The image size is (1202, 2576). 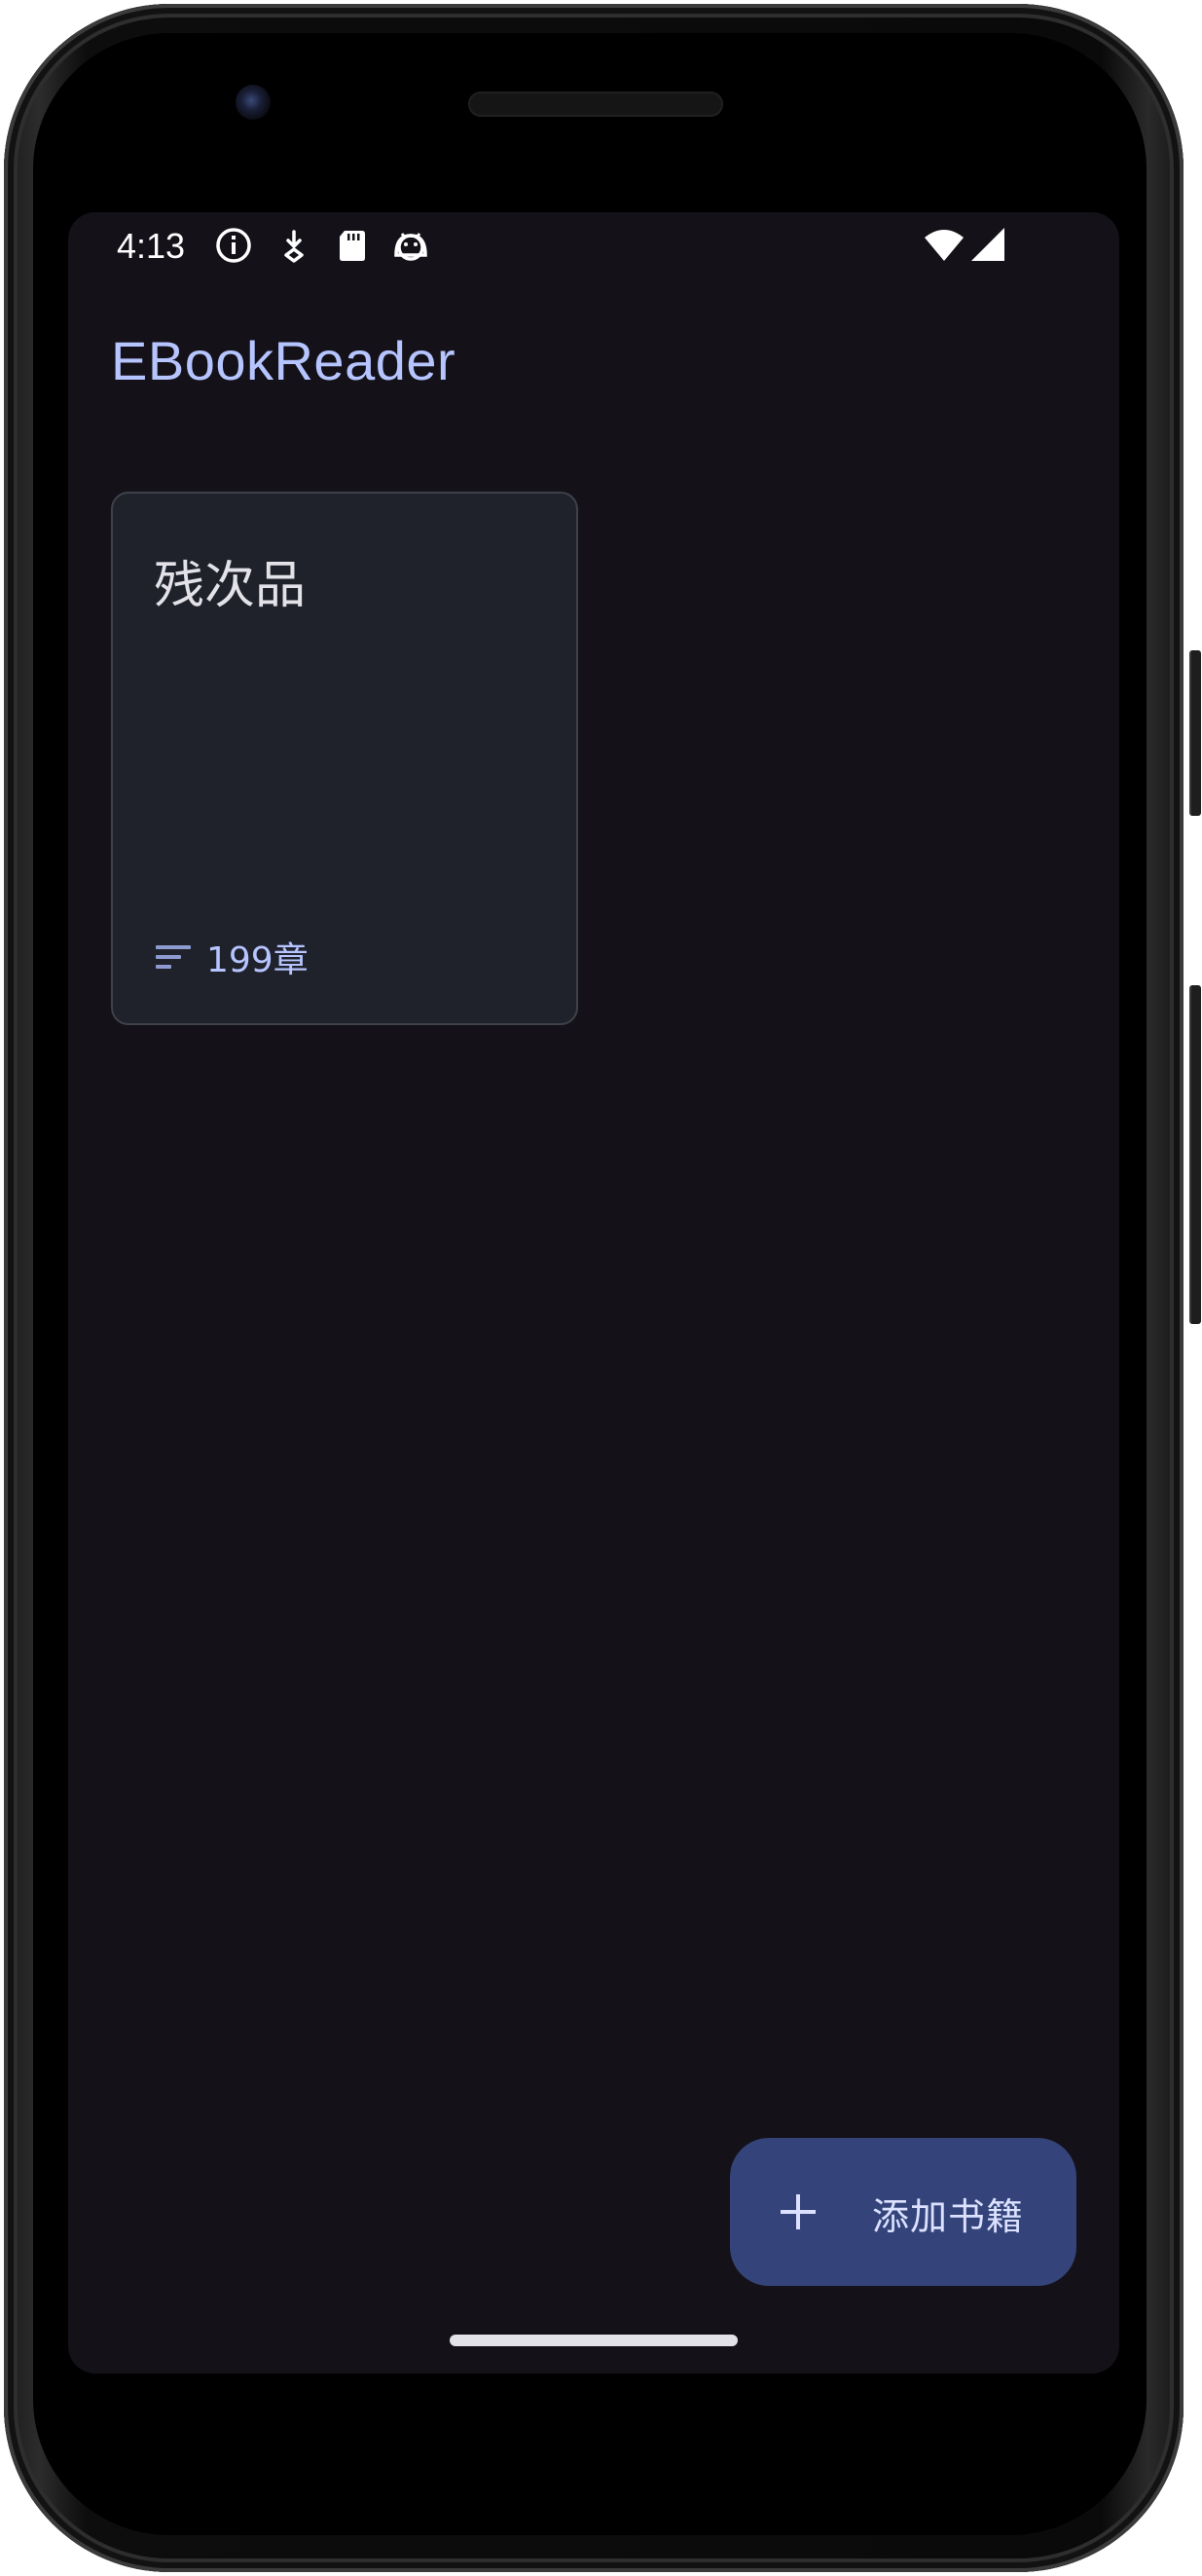 I want to click on download-icon, so click(x=294, y=246).